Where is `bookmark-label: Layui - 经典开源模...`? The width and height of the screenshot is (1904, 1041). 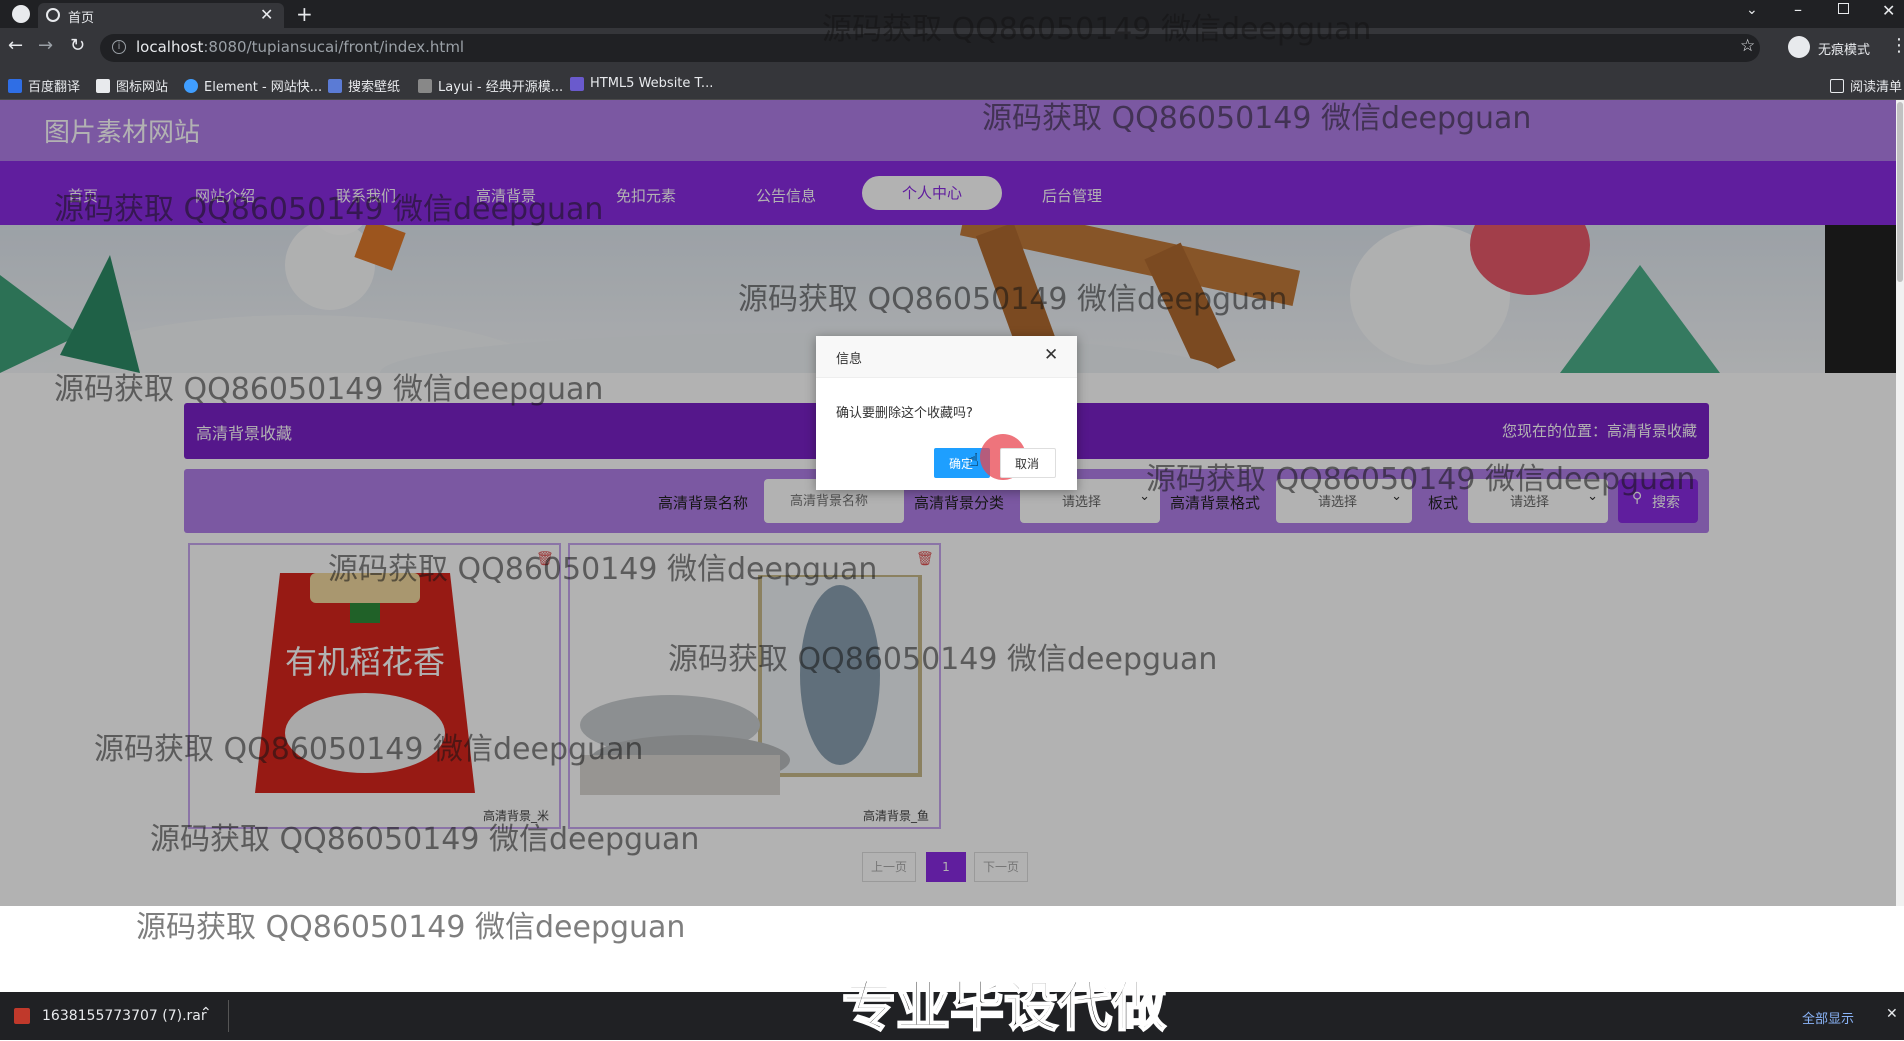 bookmark-label: Layui - 经典开源模... is located at coordinates (501, 87).